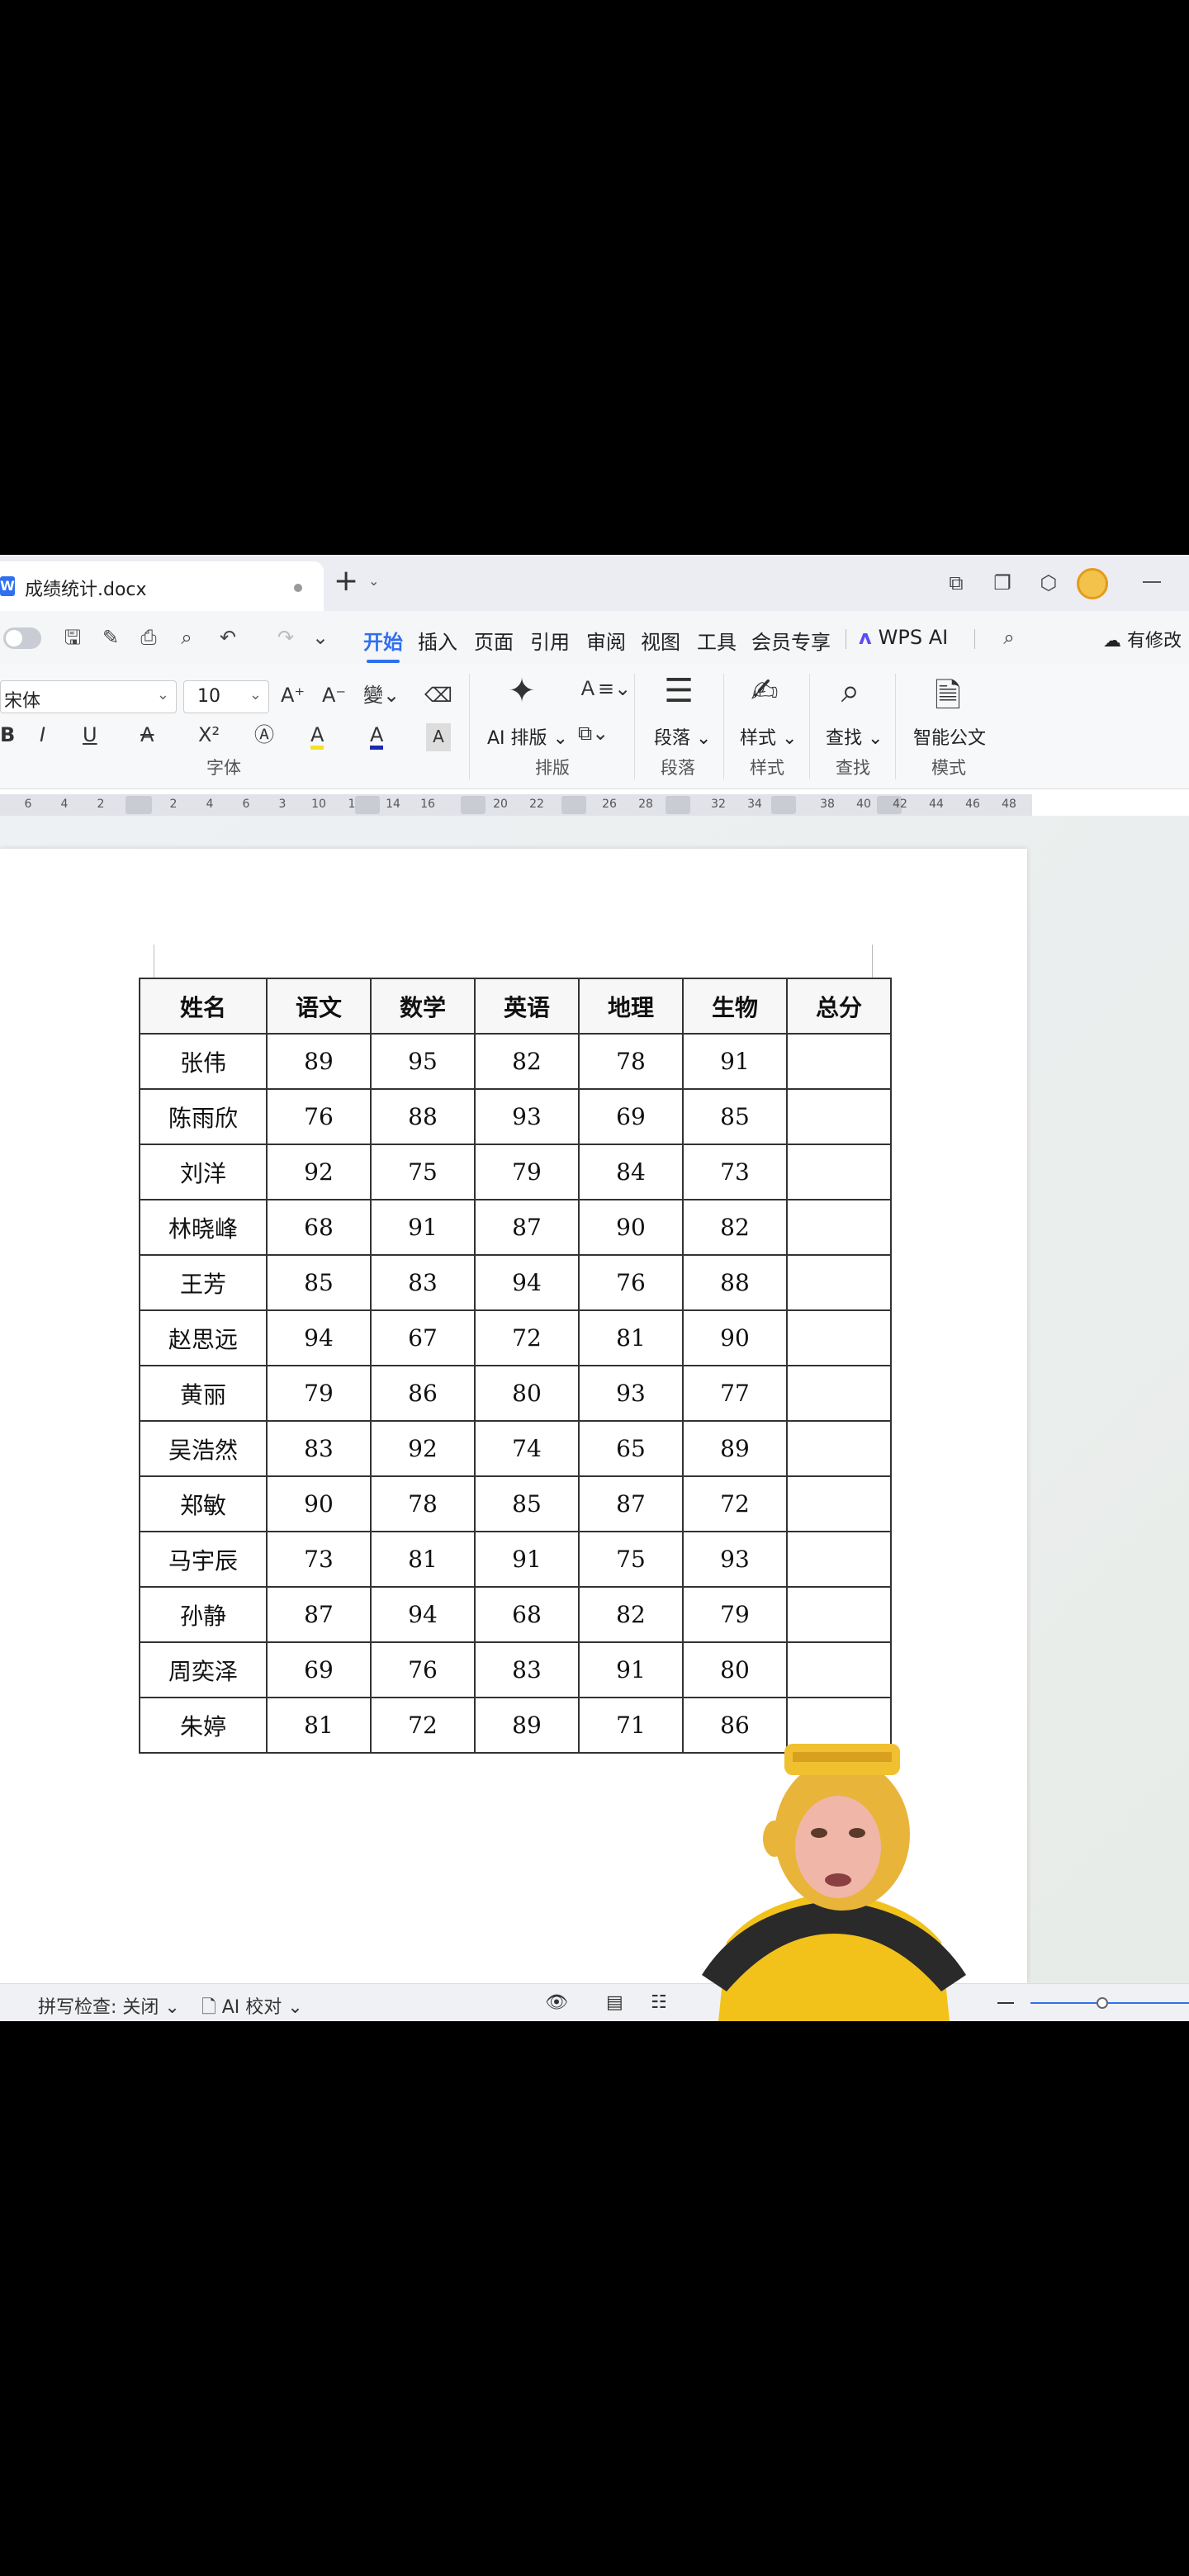  What do you see at coordinates (527, 1614) in the screenshot?
I see `cell-english: 68` at bounding box center [527, 1614].